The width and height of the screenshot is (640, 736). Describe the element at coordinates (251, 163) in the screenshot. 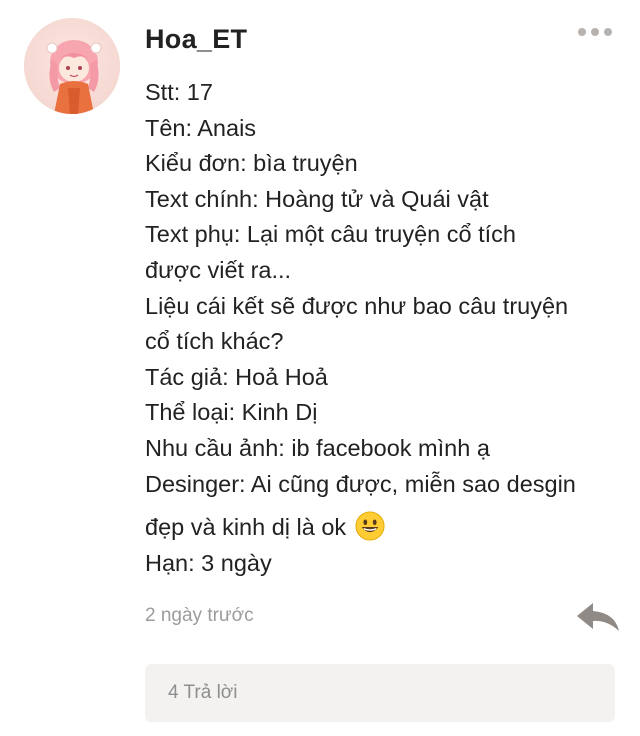

I see `comment-line: Kiểu đơn: bìa truyện` at that location.